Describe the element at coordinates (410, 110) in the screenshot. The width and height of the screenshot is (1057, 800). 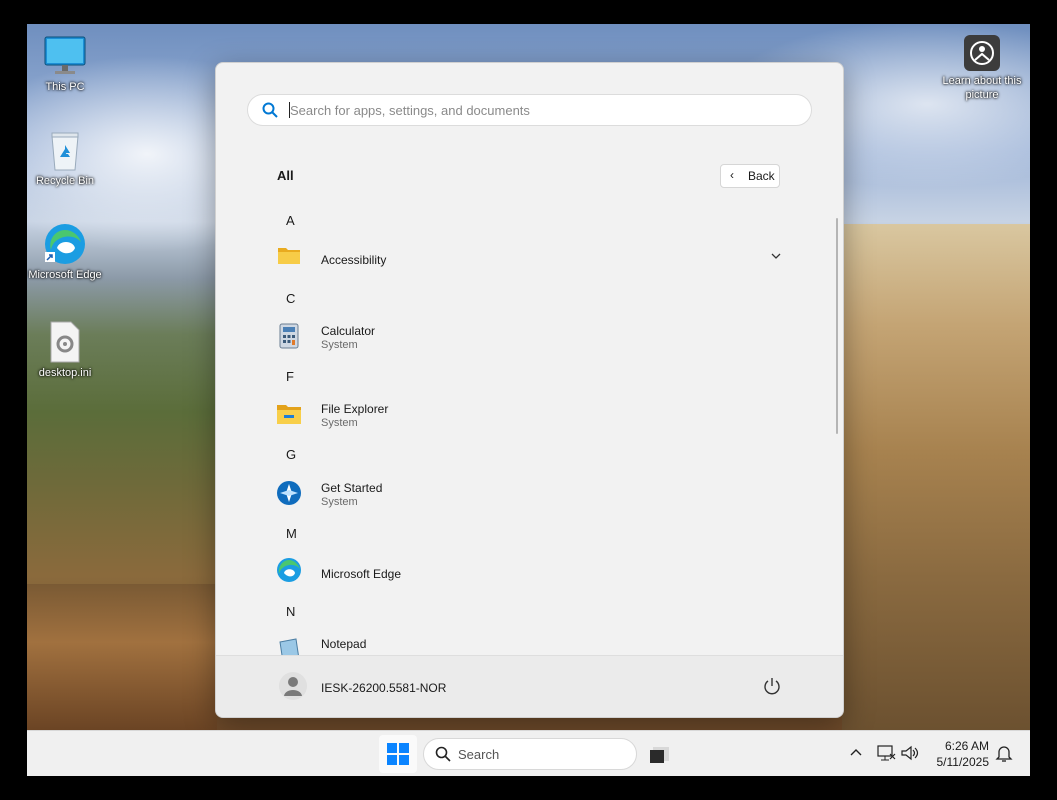
I see `search-placeholder: Search for apps, settings, and documents` at that location.